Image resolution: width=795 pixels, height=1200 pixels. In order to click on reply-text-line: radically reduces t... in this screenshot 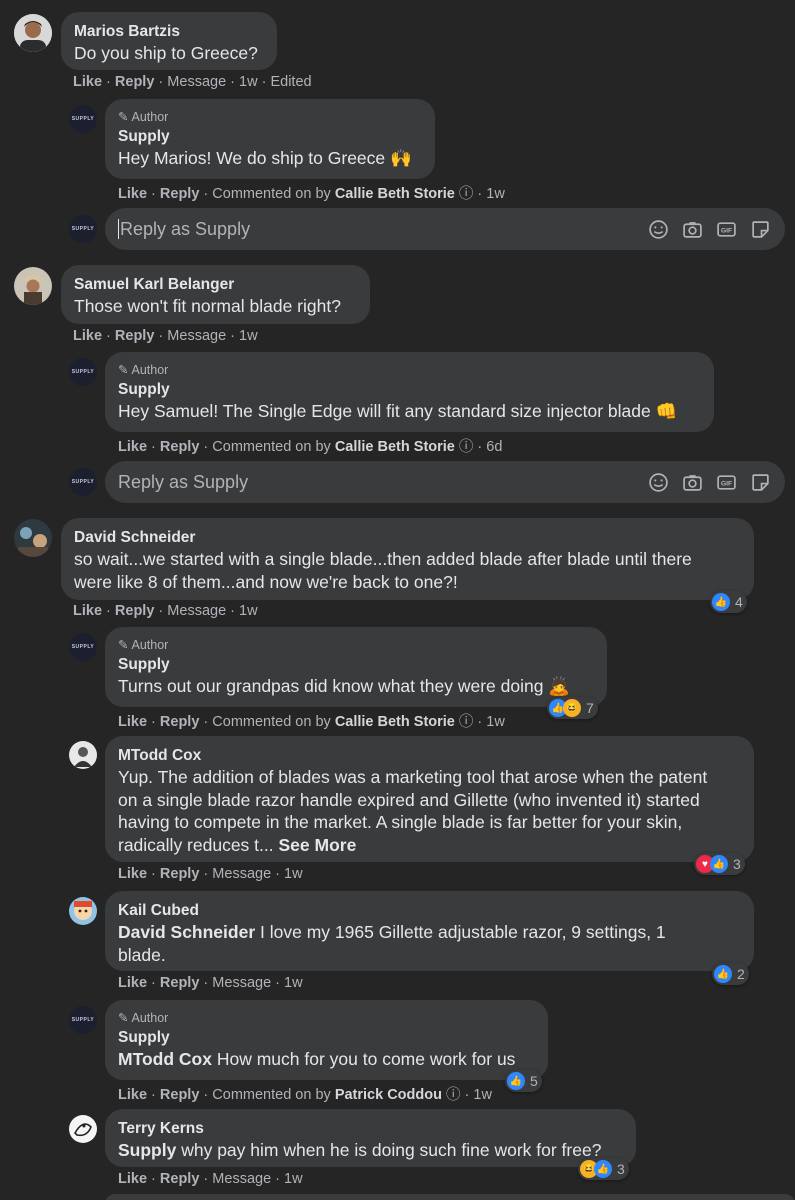, I will do `click(196, 844)`.